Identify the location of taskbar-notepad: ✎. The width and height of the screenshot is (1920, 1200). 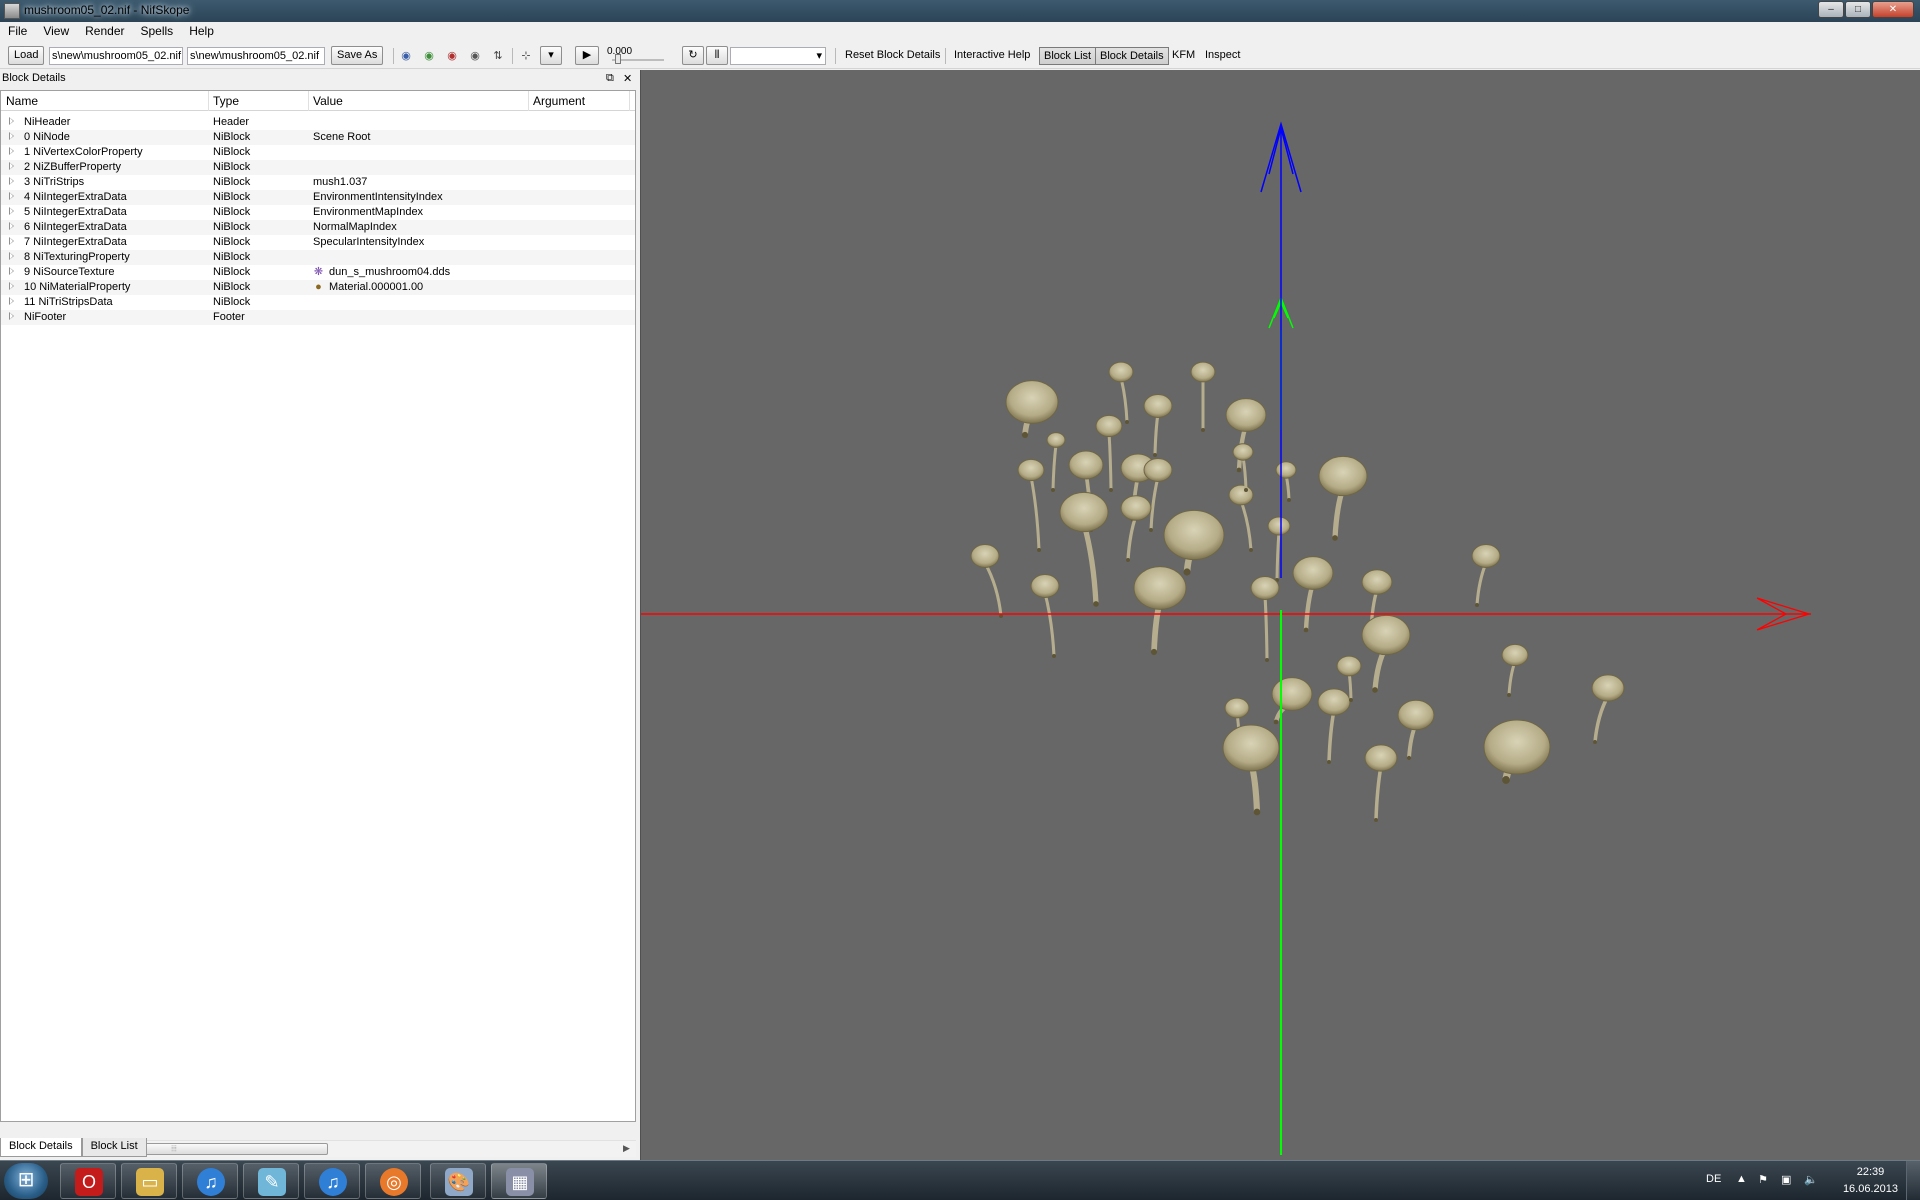
(271, 1181).